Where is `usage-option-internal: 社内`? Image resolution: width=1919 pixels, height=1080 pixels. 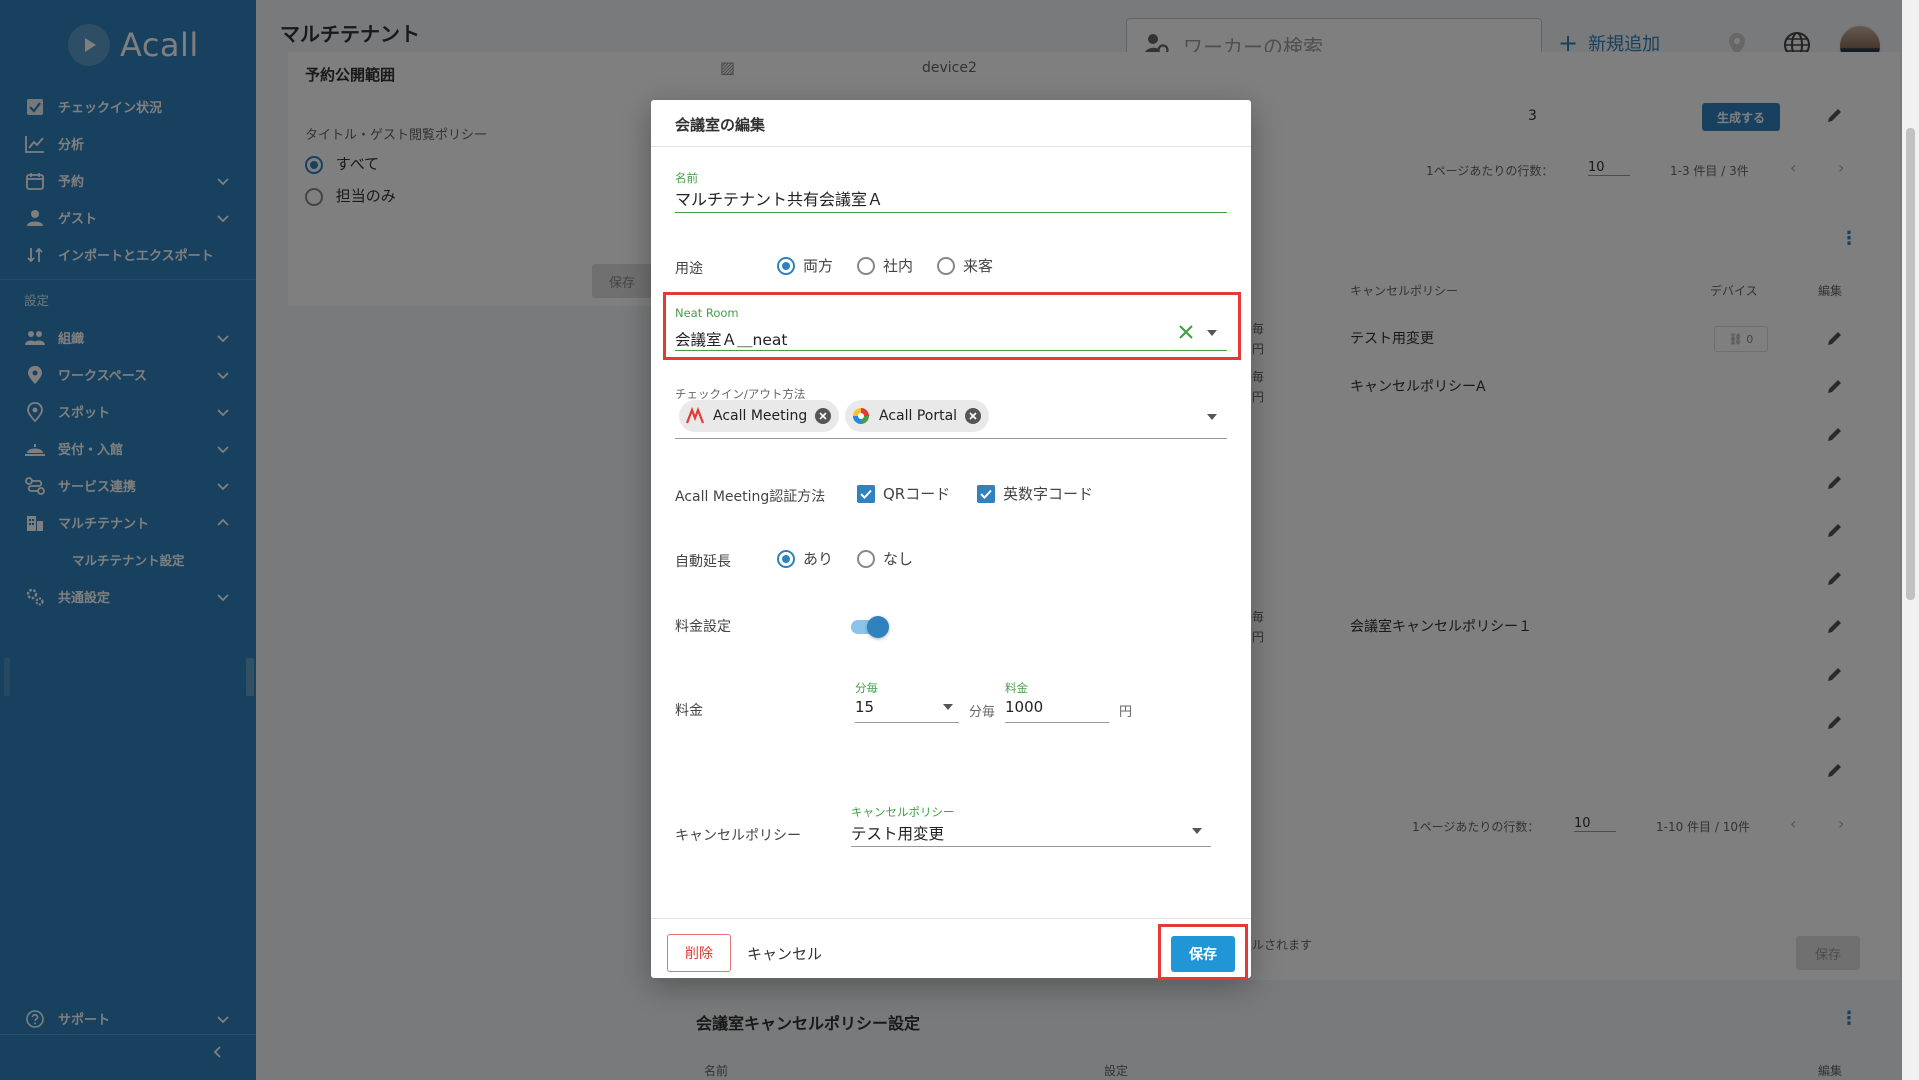 usage-option-internal: 社内 is located at coordinates (885, 265).